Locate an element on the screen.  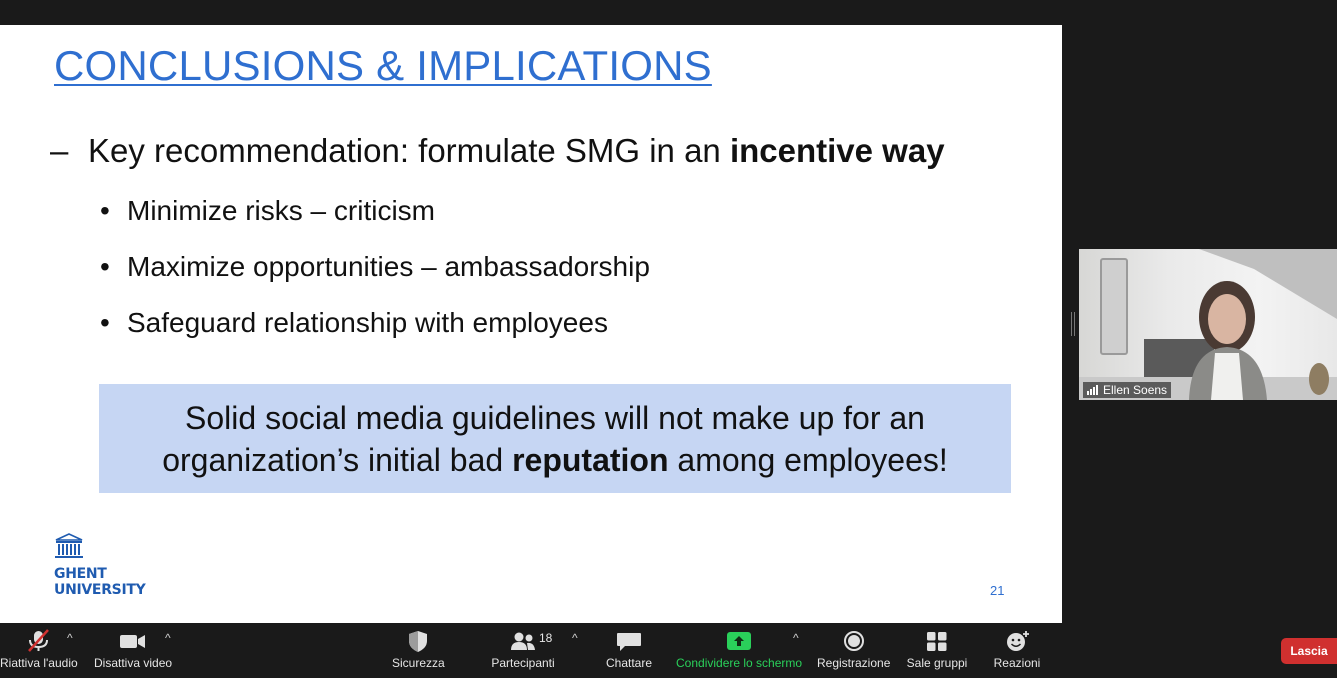
sub-point-text: Safeguard relationship with employees is located at coordinates (367, 322).